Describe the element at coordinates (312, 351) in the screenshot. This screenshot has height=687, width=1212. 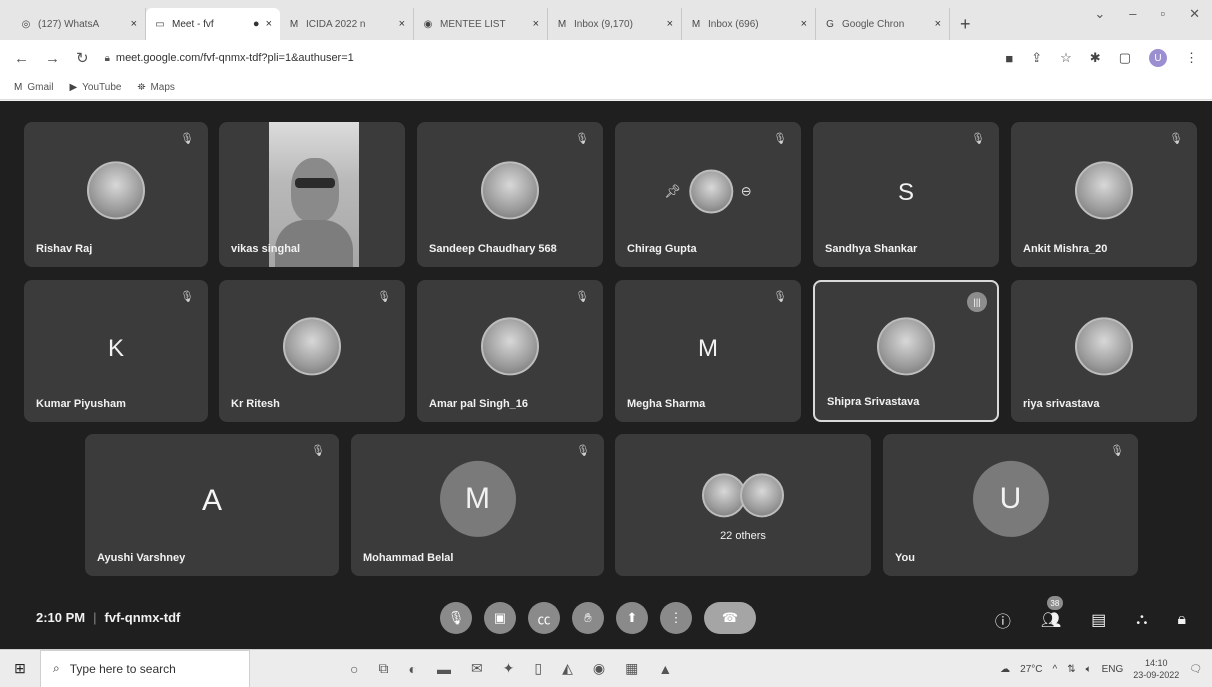
I see `participant-tile-ritesh: 🎙︎ Kr Ritesh` at that location.